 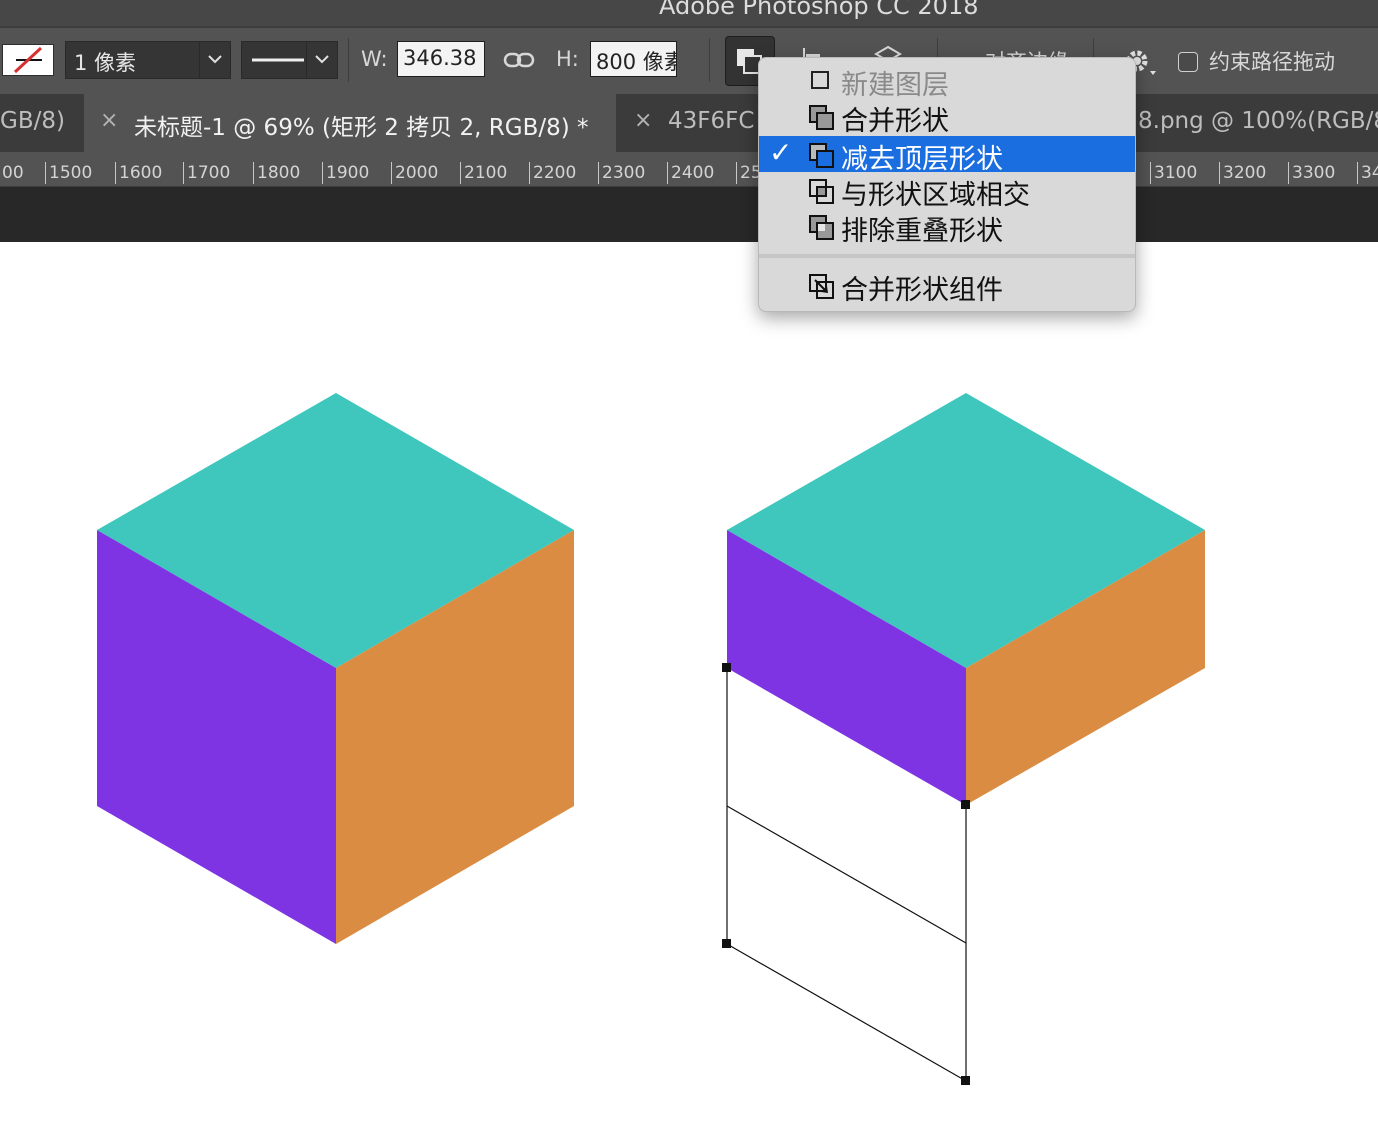 I want to click on tab-document-prev: GB/8), so click(x=42, y=123).